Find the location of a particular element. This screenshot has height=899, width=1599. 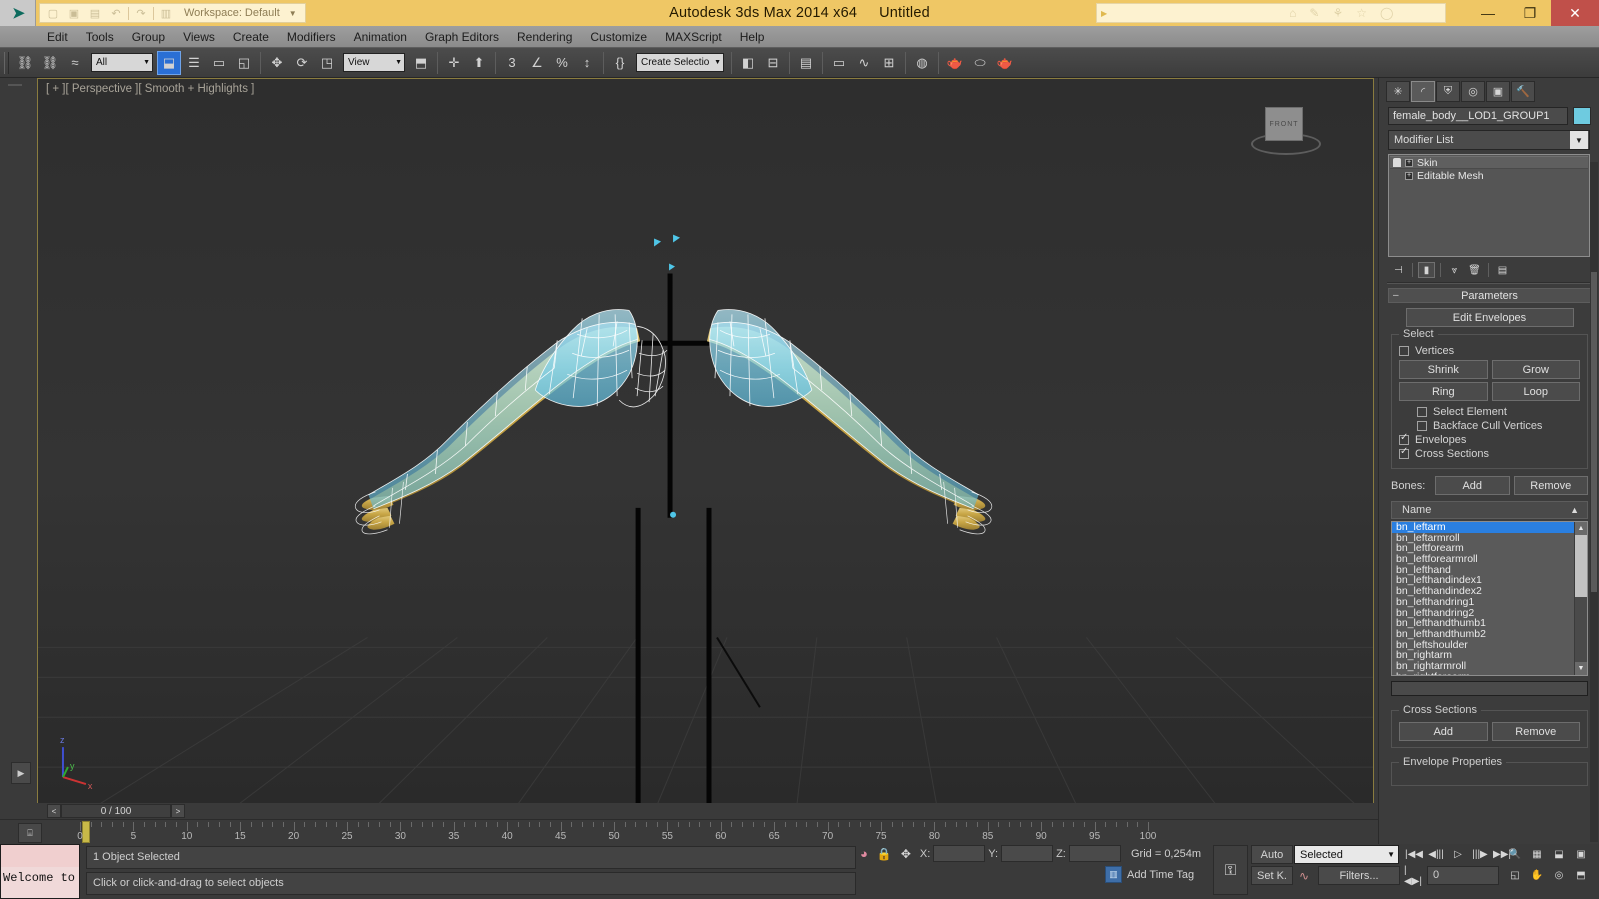

open-mini-curve-editor-icon: ⌸ is located at coordinates (30, 833).